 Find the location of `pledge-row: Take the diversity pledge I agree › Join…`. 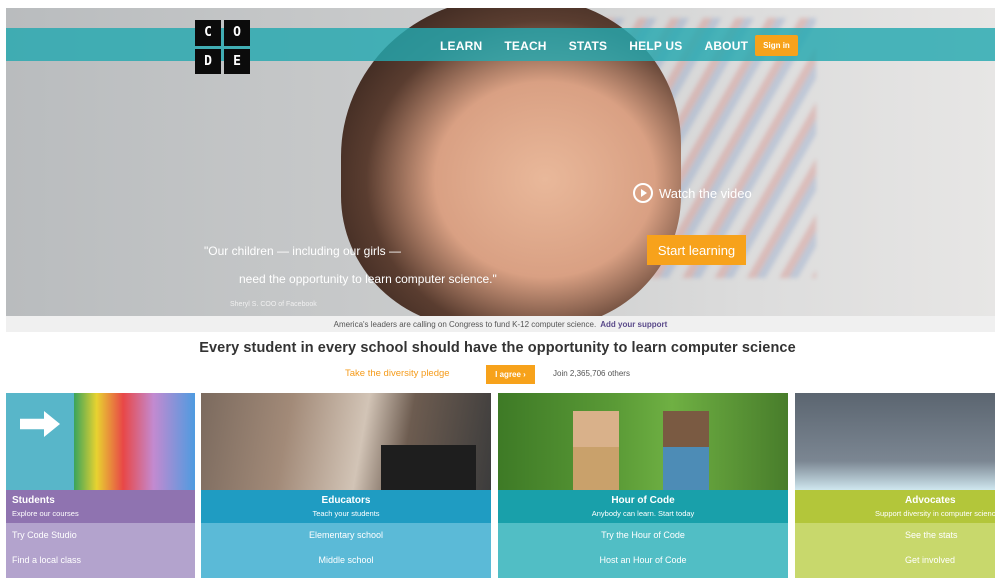

pledge-row: Take the diversity pledge I agree › Join… is located at coordinates (497, 374).